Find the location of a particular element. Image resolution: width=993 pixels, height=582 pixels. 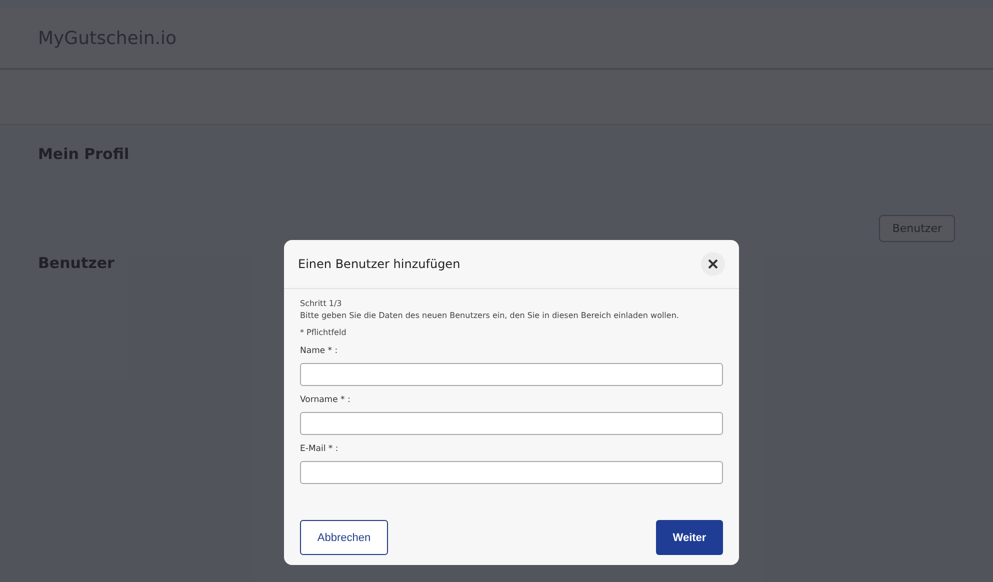

close-icon is located at coordinates (713, 264).